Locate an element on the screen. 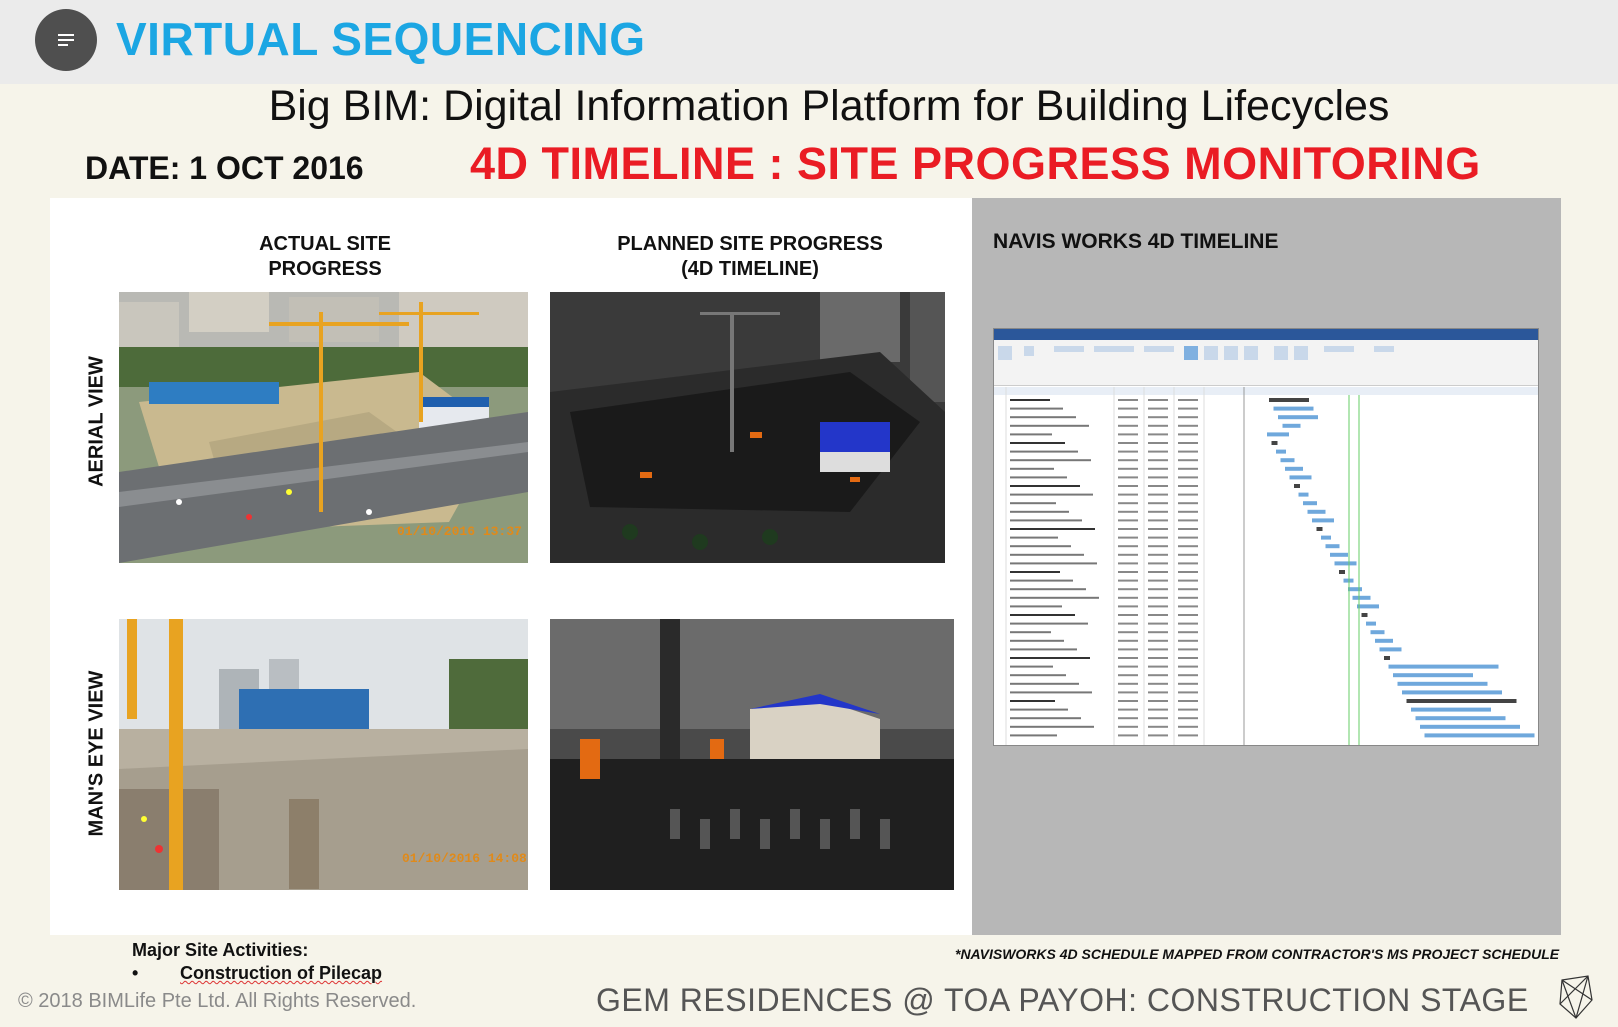 The image size is (1618, 1027). gantt-ribbon is located at coordinates (1266, 363).